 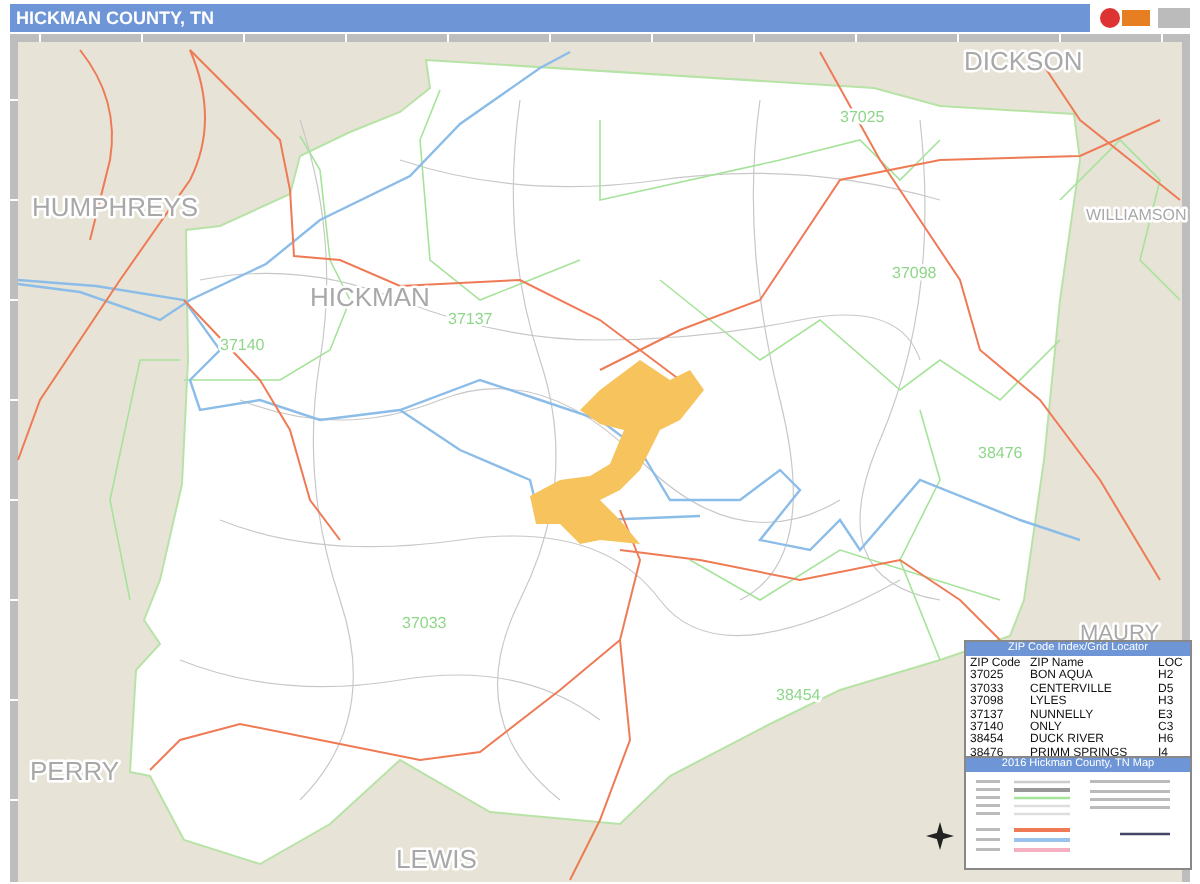 I want to click on compass-icon, so click(x=940, y=836).